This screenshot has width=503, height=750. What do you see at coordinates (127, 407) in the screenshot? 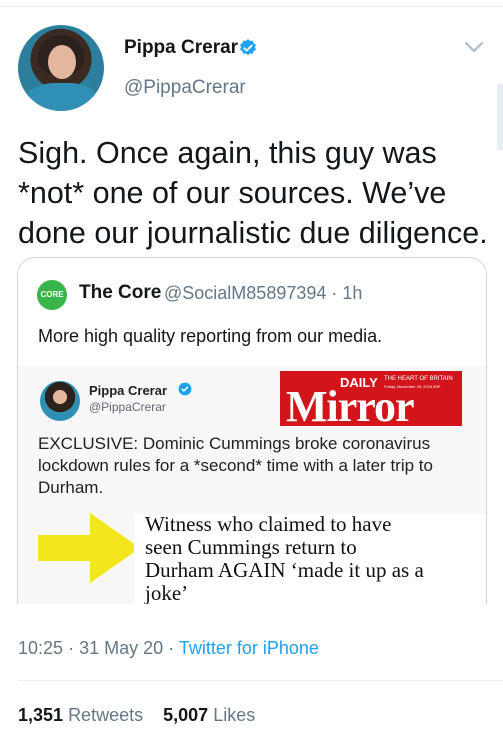
I see `embedded-handle: @PippaCrerar` at bounding box center [127, 407].